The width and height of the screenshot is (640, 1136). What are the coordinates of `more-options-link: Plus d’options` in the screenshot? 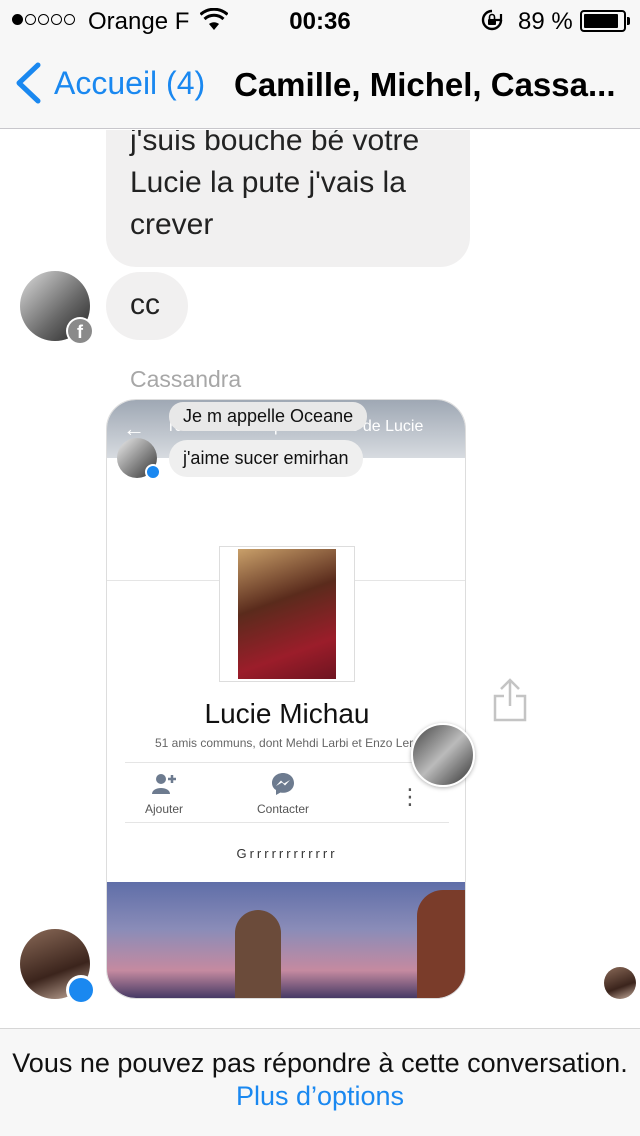 It's located at (320, 1096).